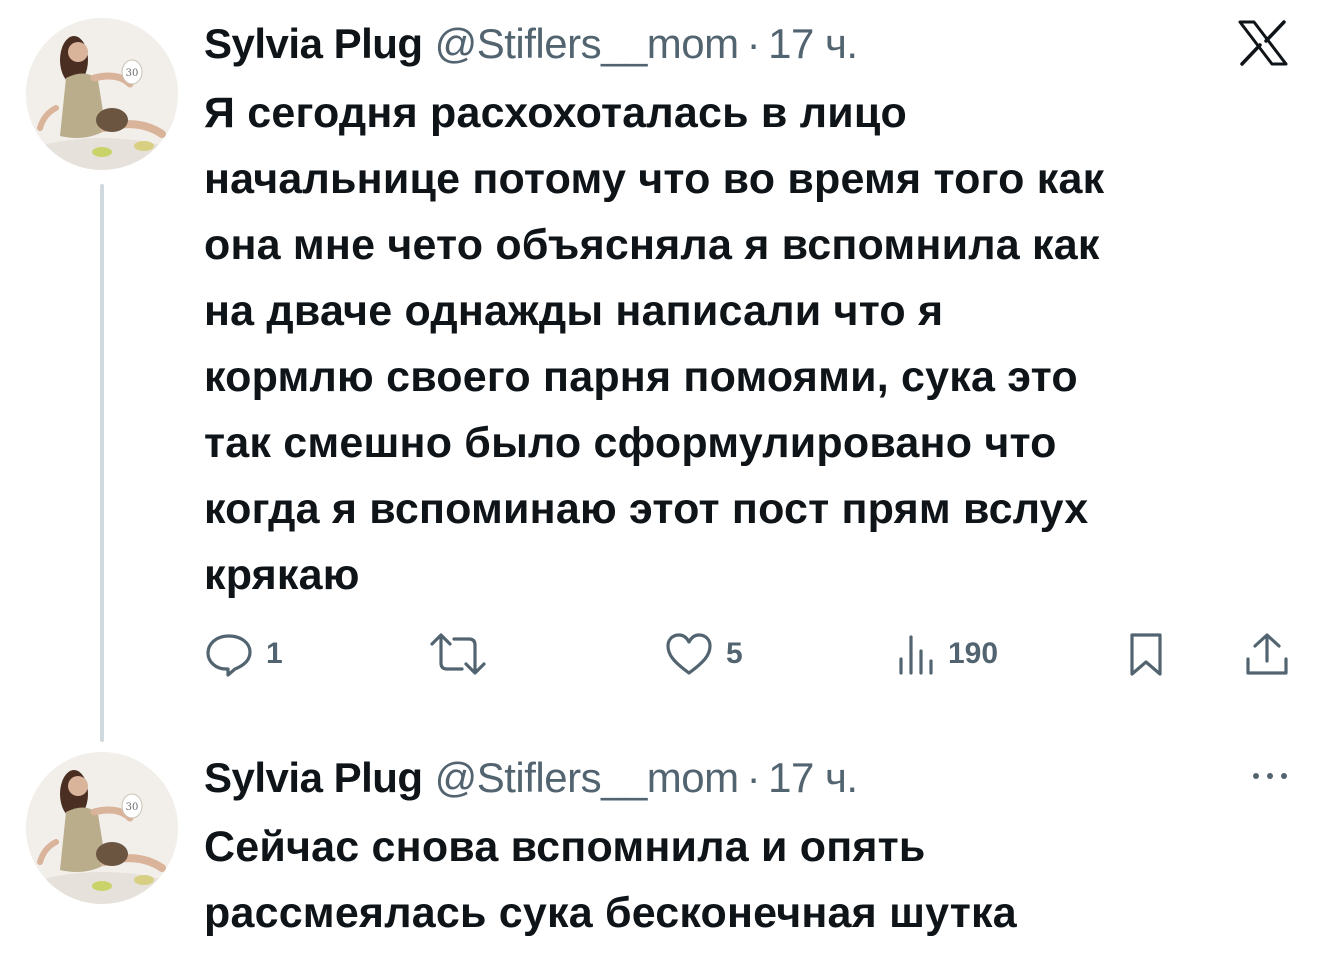 The height and width of the screenshot is (956, 1320). What do you see at coordinates (660, 654) in the screenshot?
I see `tweet-action-bar: 1 5 190` at bounding box center [660, 654].